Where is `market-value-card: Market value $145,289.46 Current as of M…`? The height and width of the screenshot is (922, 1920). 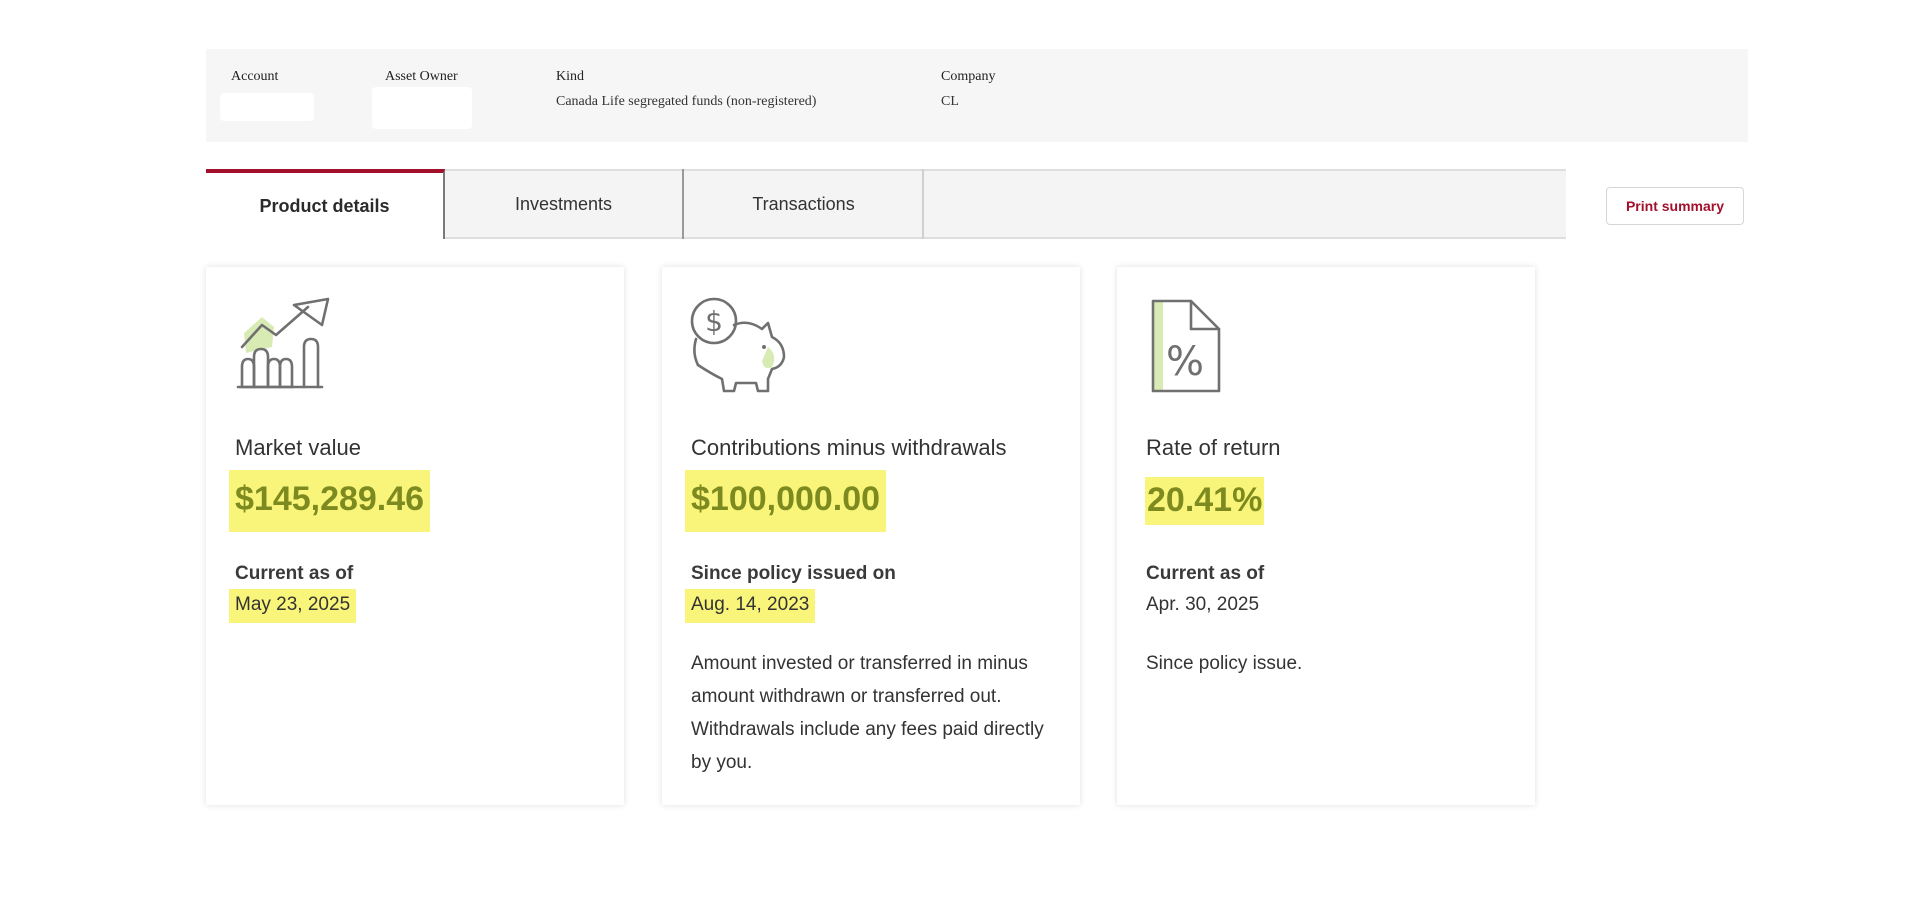
market-value-card: Market value $145,289.46 Current as of M… is located at coordinates (415, 536).